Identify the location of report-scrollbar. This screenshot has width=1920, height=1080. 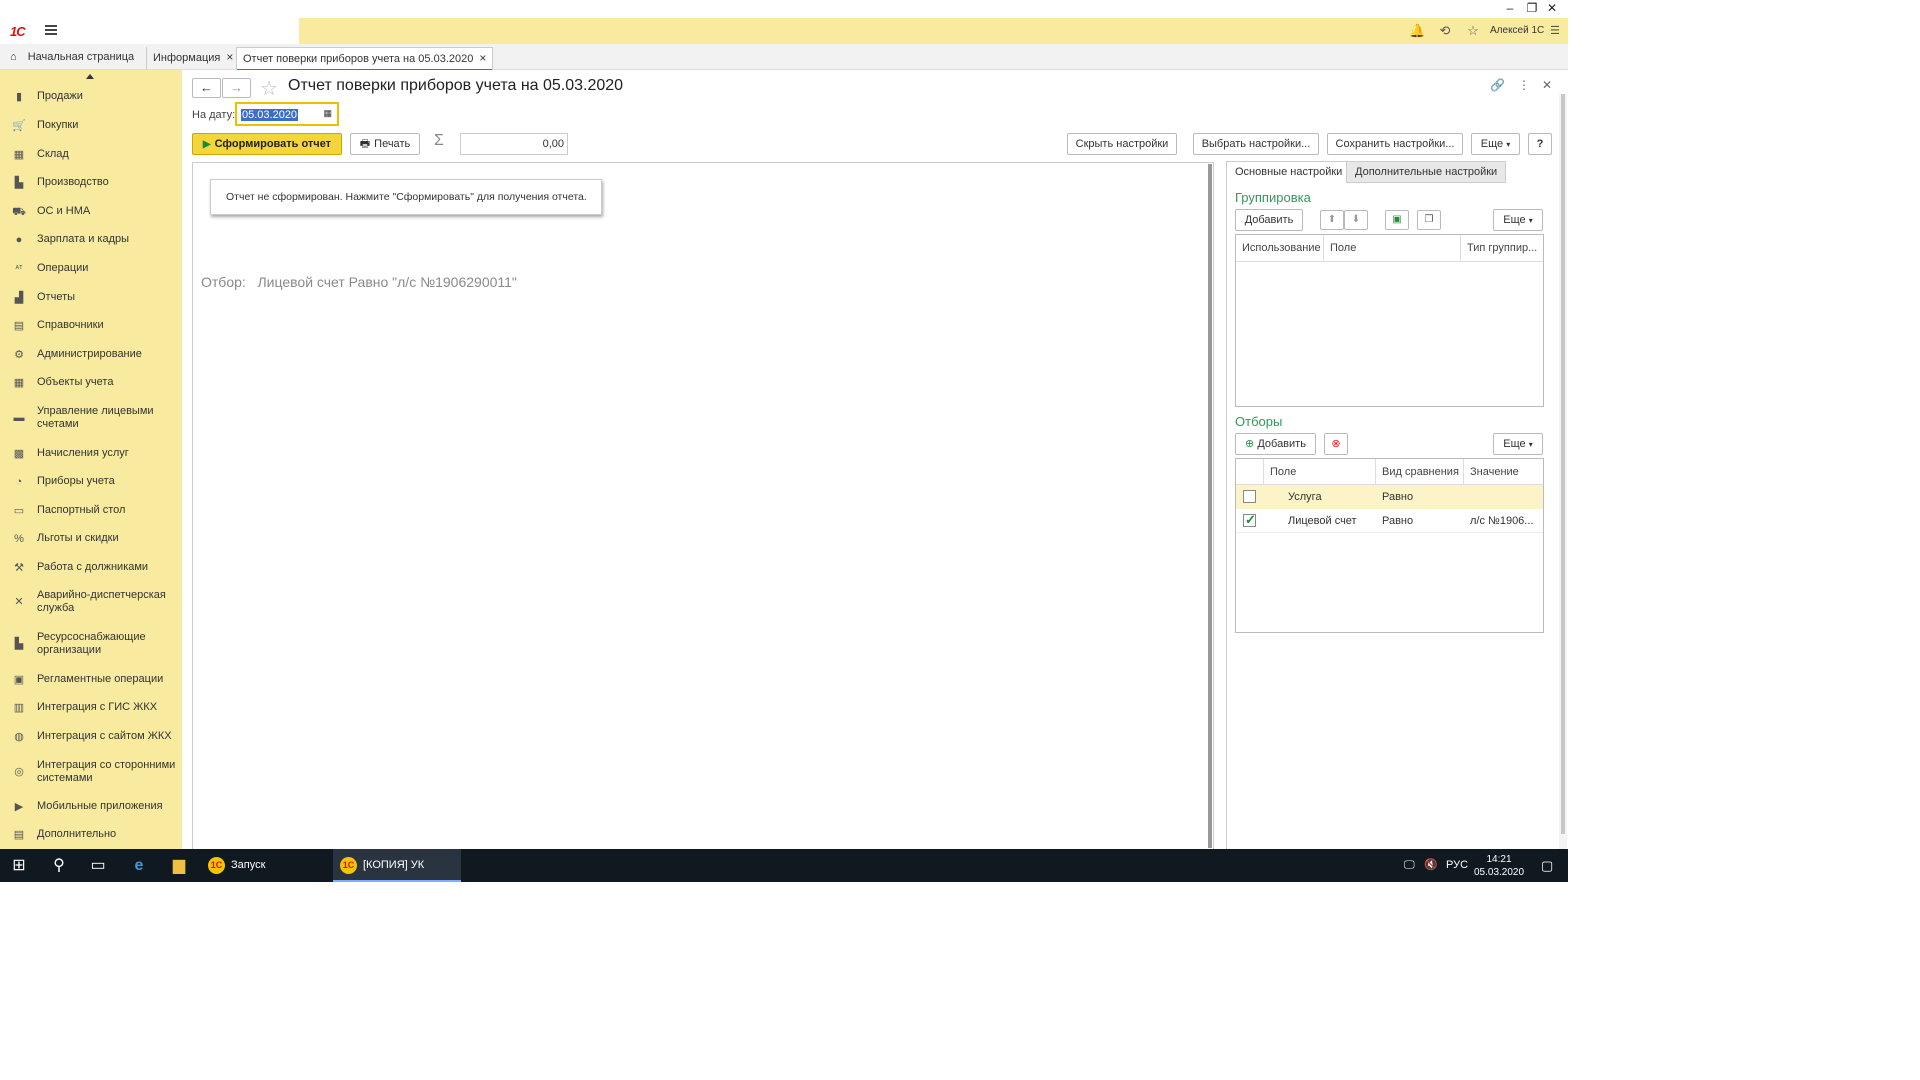
(1210, 506).